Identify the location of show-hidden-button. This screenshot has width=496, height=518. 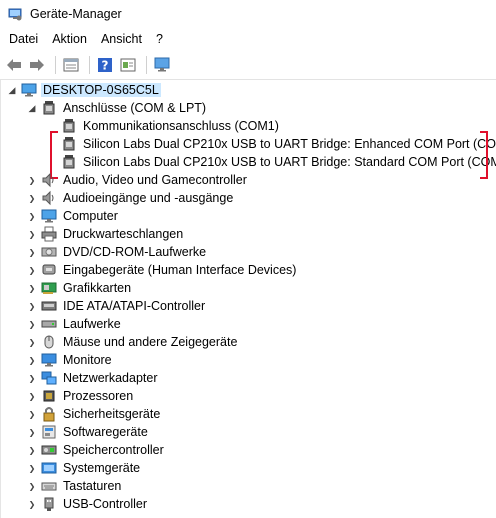
(128, 65).